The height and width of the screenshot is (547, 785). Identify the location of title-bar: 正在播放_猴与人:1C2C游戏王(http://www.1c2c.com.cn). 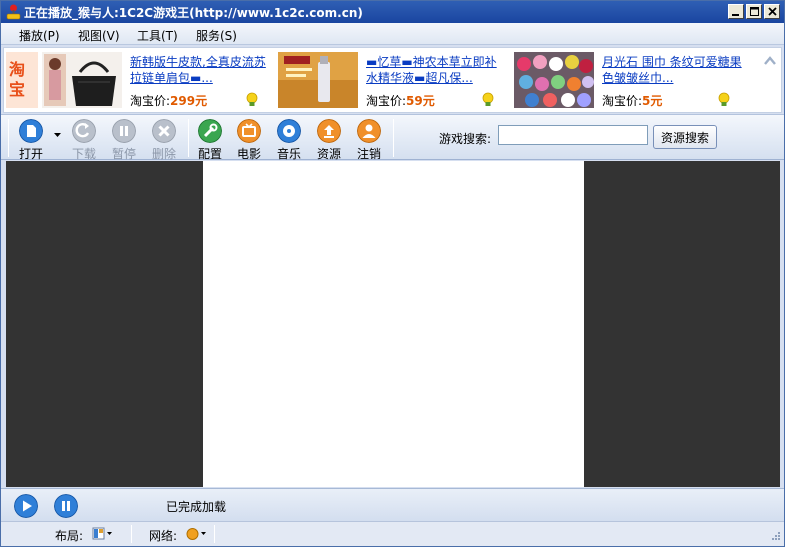
(392, 12).